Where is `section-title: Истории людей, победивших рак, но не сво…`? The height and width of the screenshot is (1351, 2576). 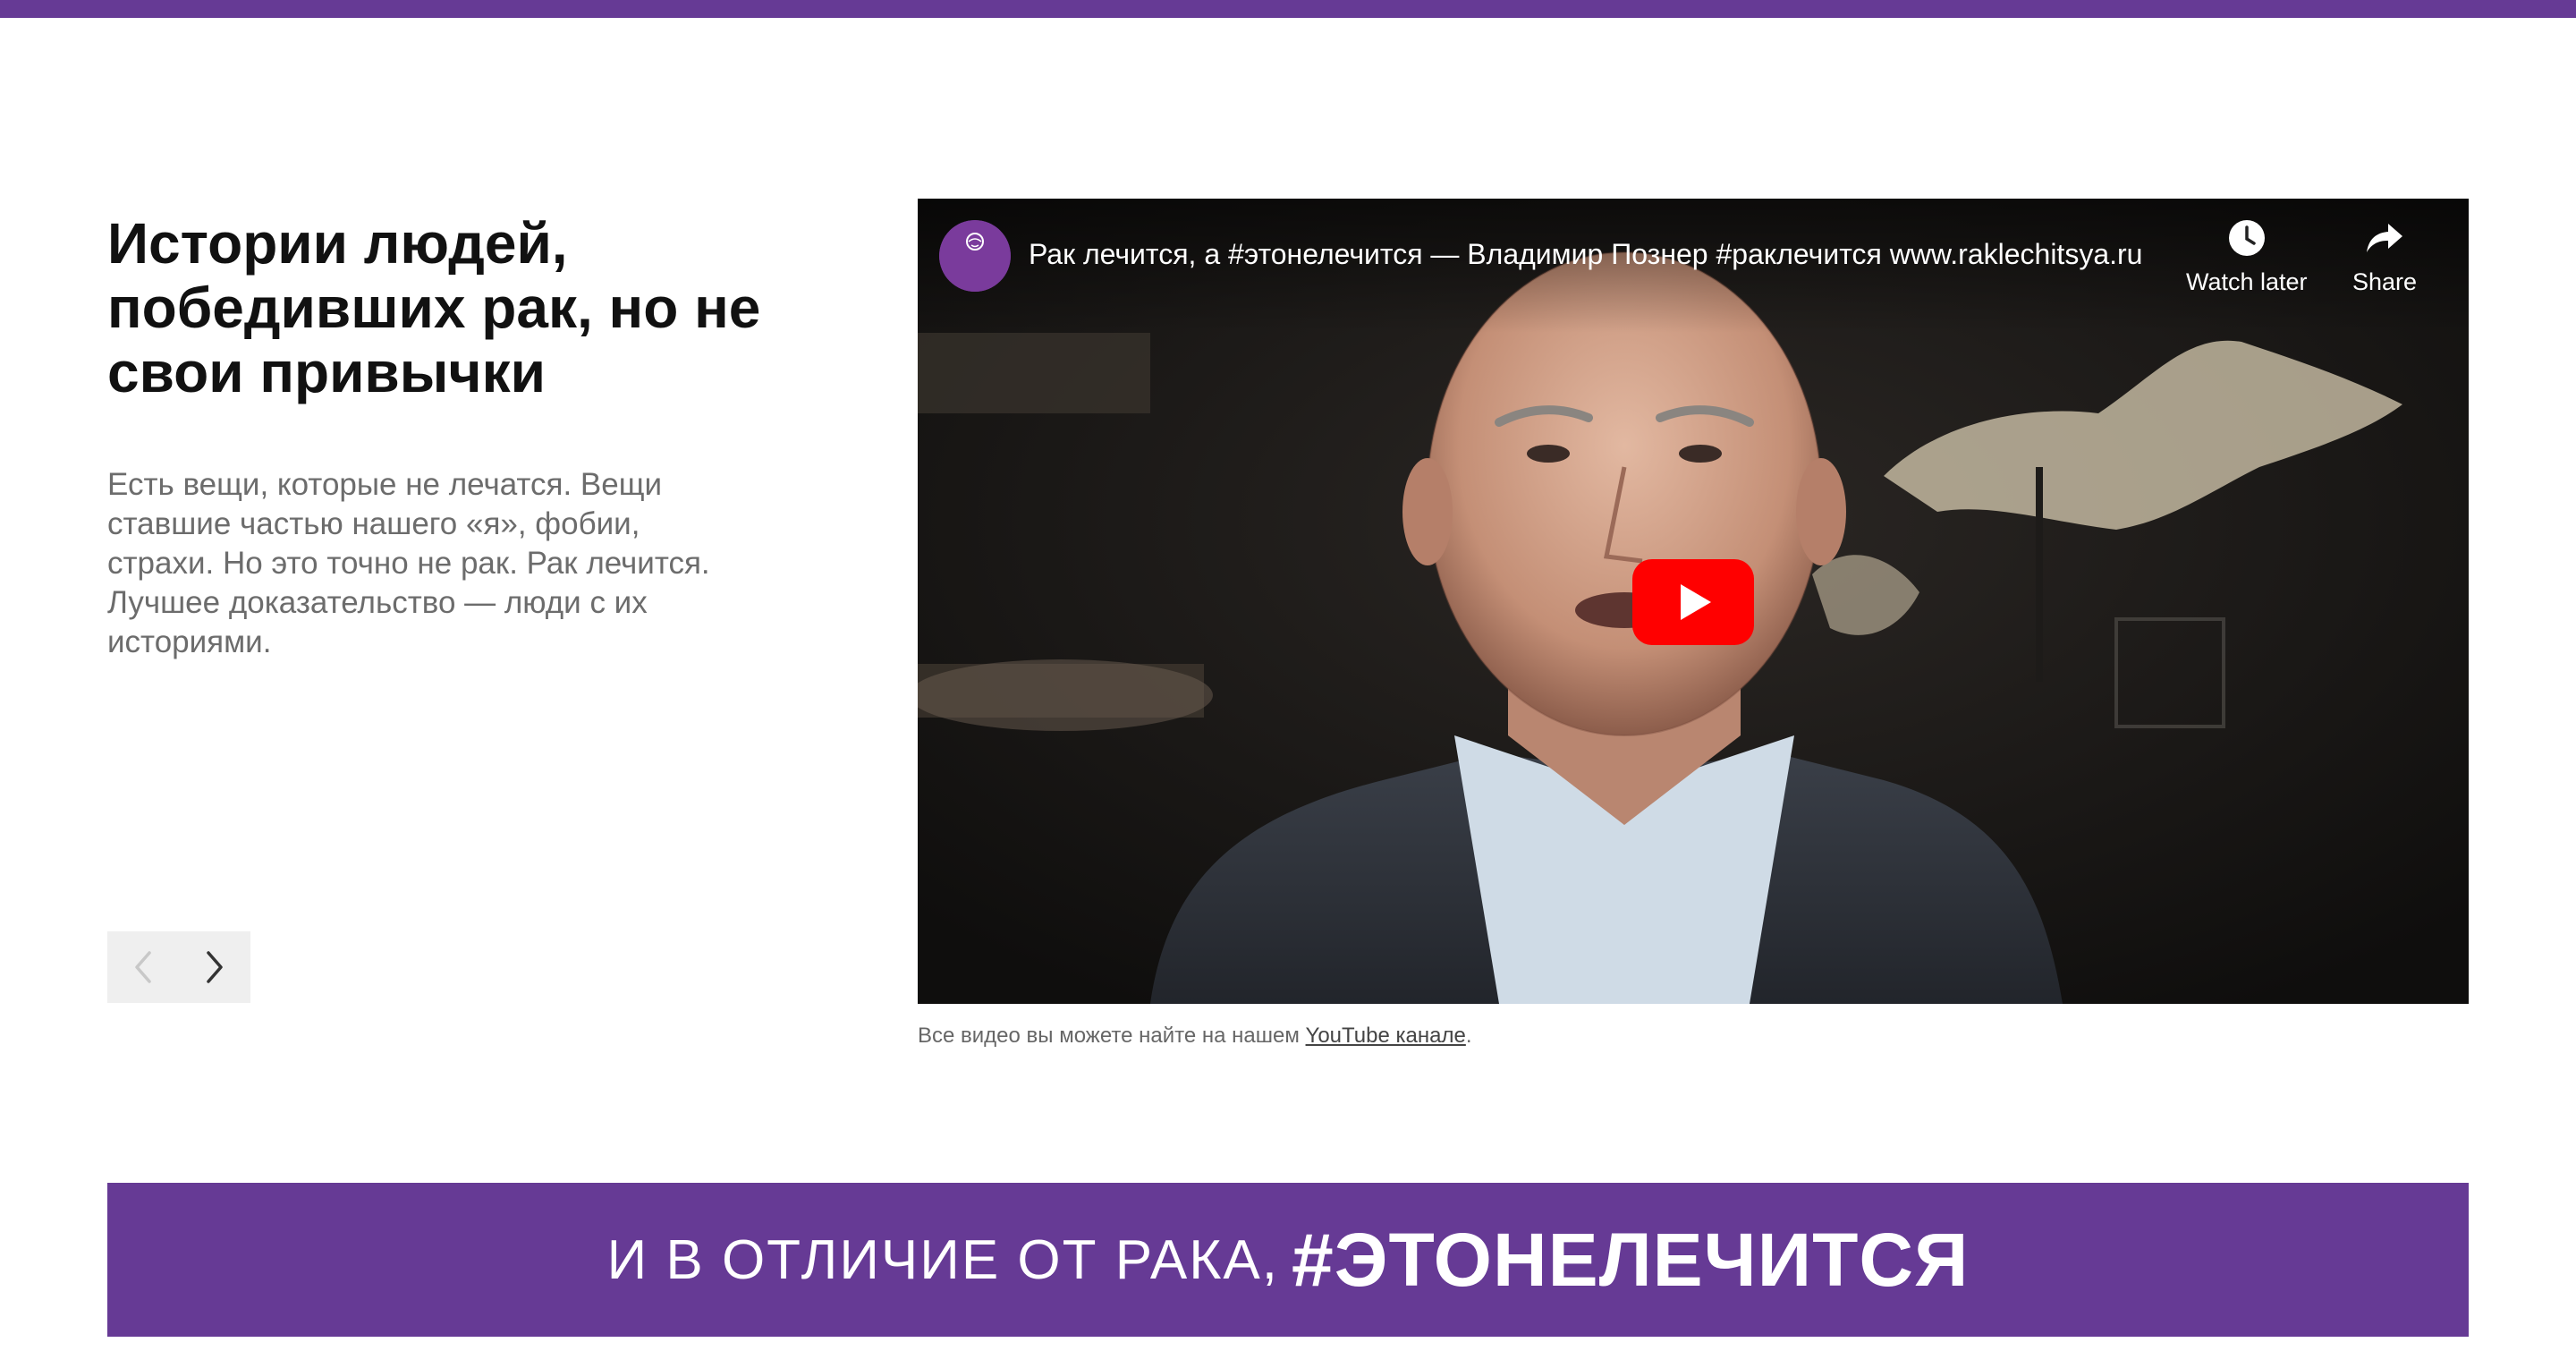 section-title: Истории людей, победивших рак, но не сво… is located at coordinates (434, 307).